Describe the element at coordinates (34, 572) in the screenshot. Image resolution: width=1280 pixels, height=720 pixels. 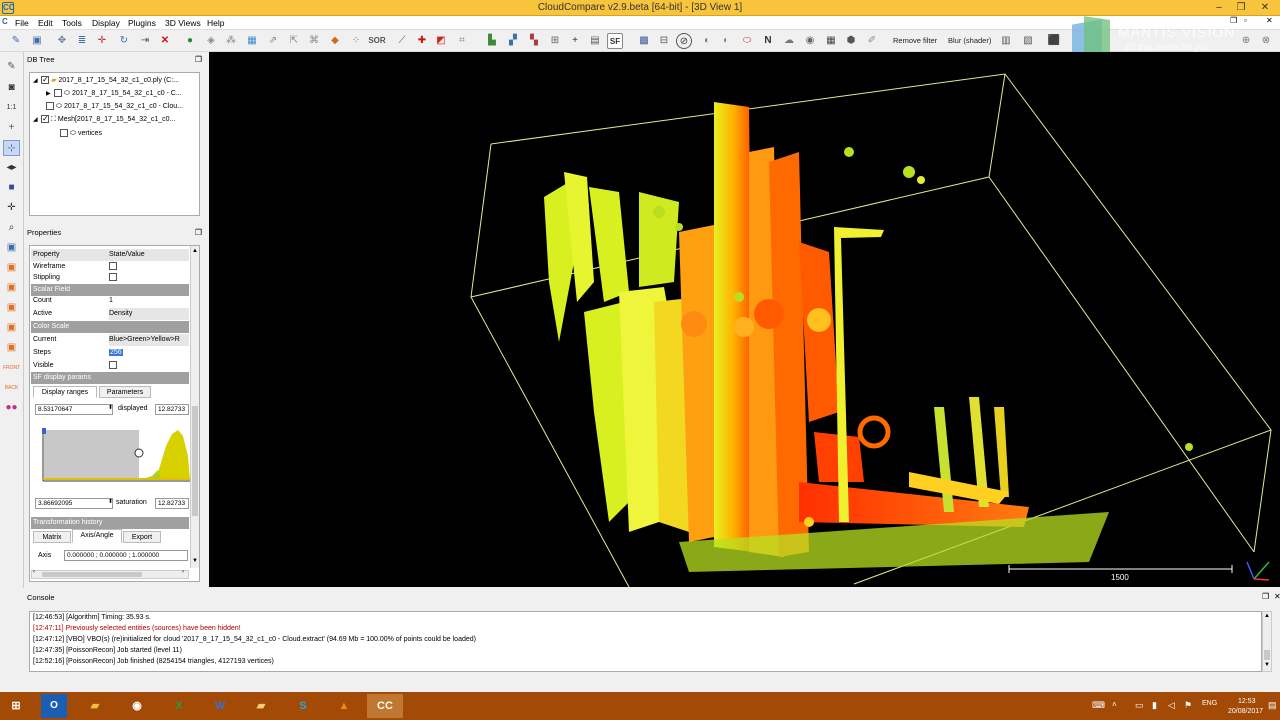
I see `scroll-left-icon: ‹` at that location.